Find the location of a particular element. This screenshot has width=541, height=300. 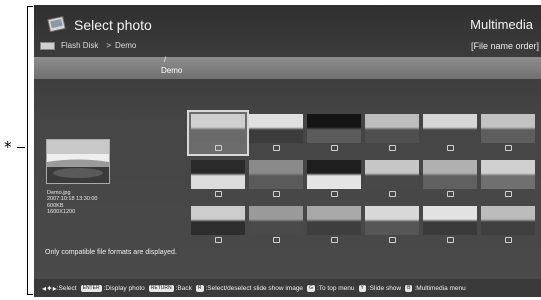

guide-r: :Select/deselect slide show image is located at coordinates (254, 288).